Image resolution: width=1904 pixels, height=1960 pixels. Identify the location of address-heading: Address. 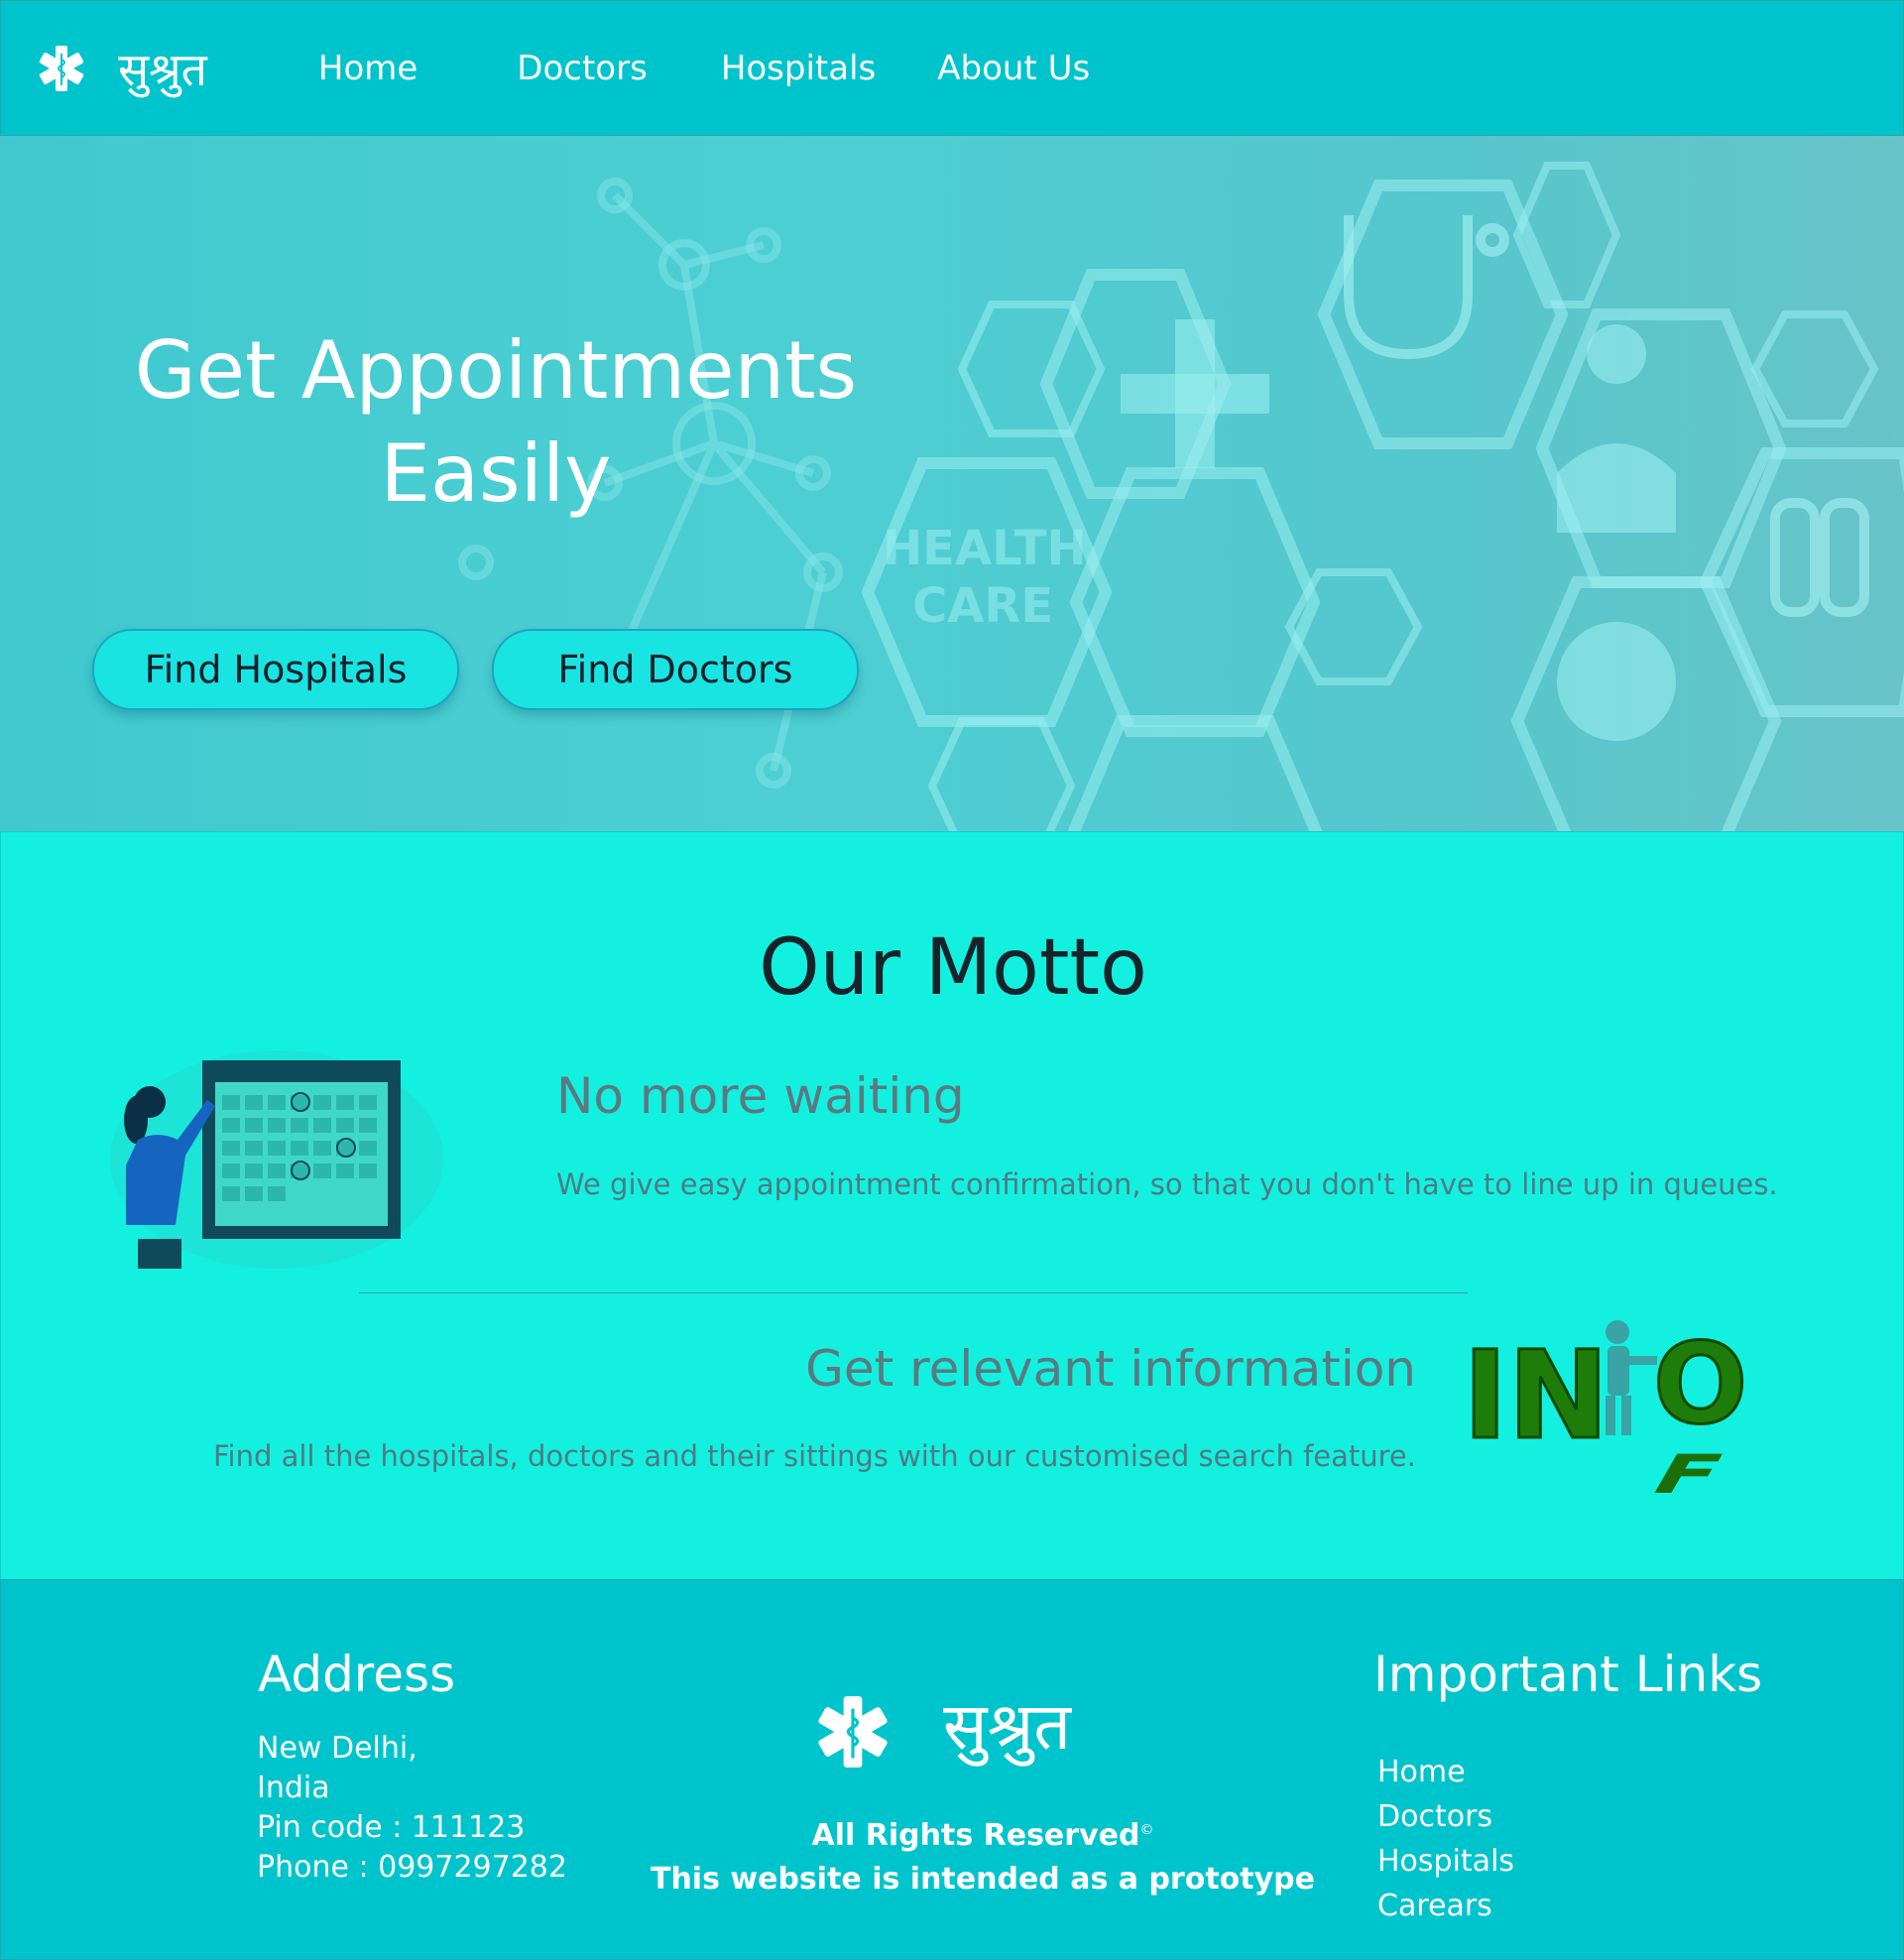
(357, 1675).